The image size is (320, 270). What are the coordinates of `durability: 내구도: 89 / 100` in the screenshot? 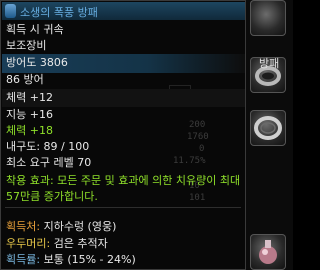 It's located at (48, 146).